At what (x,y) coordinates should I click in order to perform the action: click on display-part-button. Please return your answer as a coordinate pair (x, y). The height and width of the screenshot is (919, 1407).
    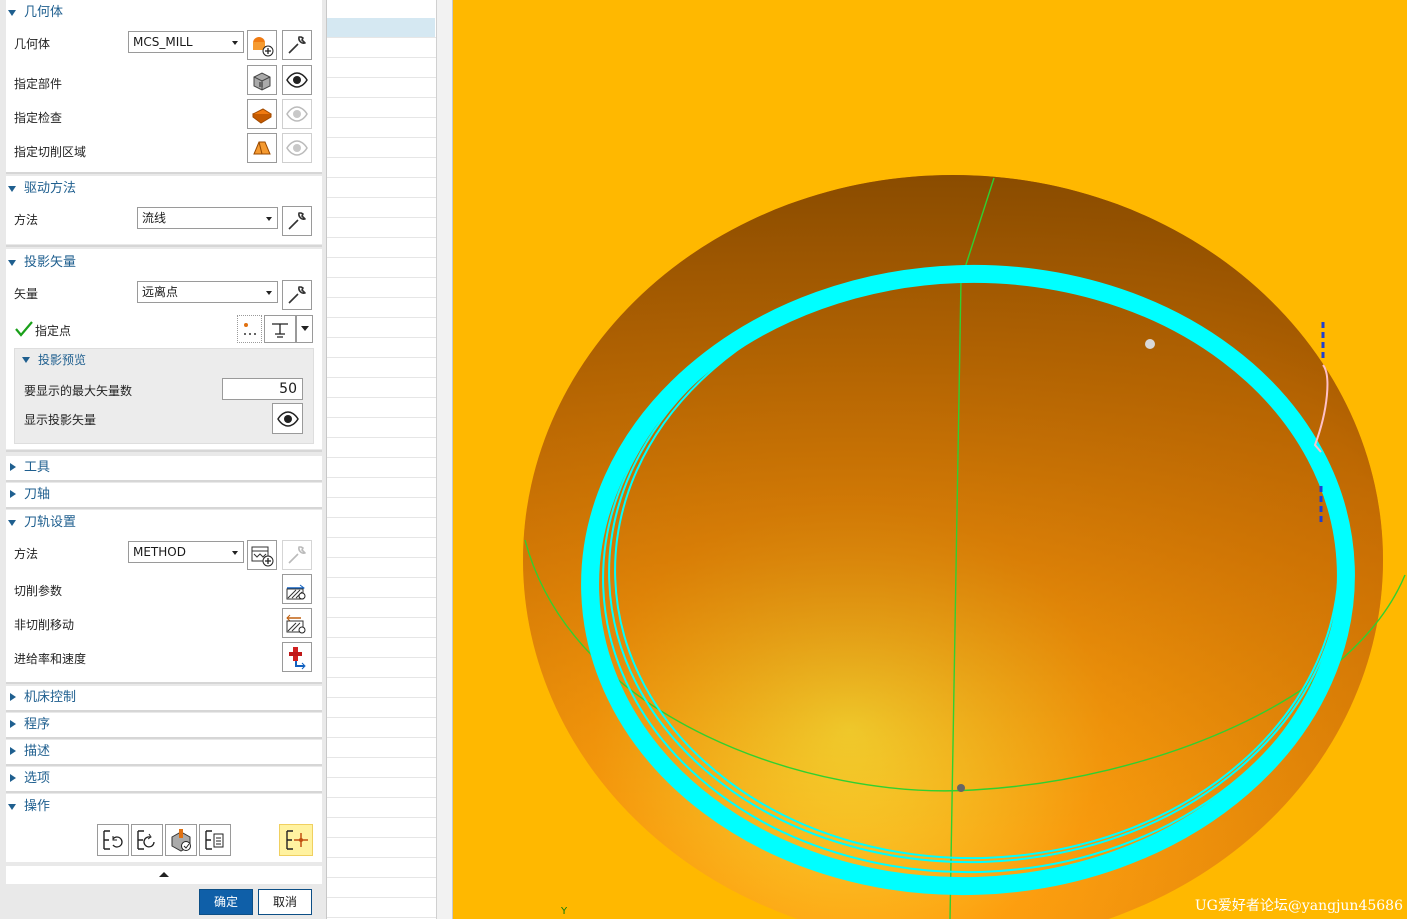
    Looking at the image, I should click on (297, 80).